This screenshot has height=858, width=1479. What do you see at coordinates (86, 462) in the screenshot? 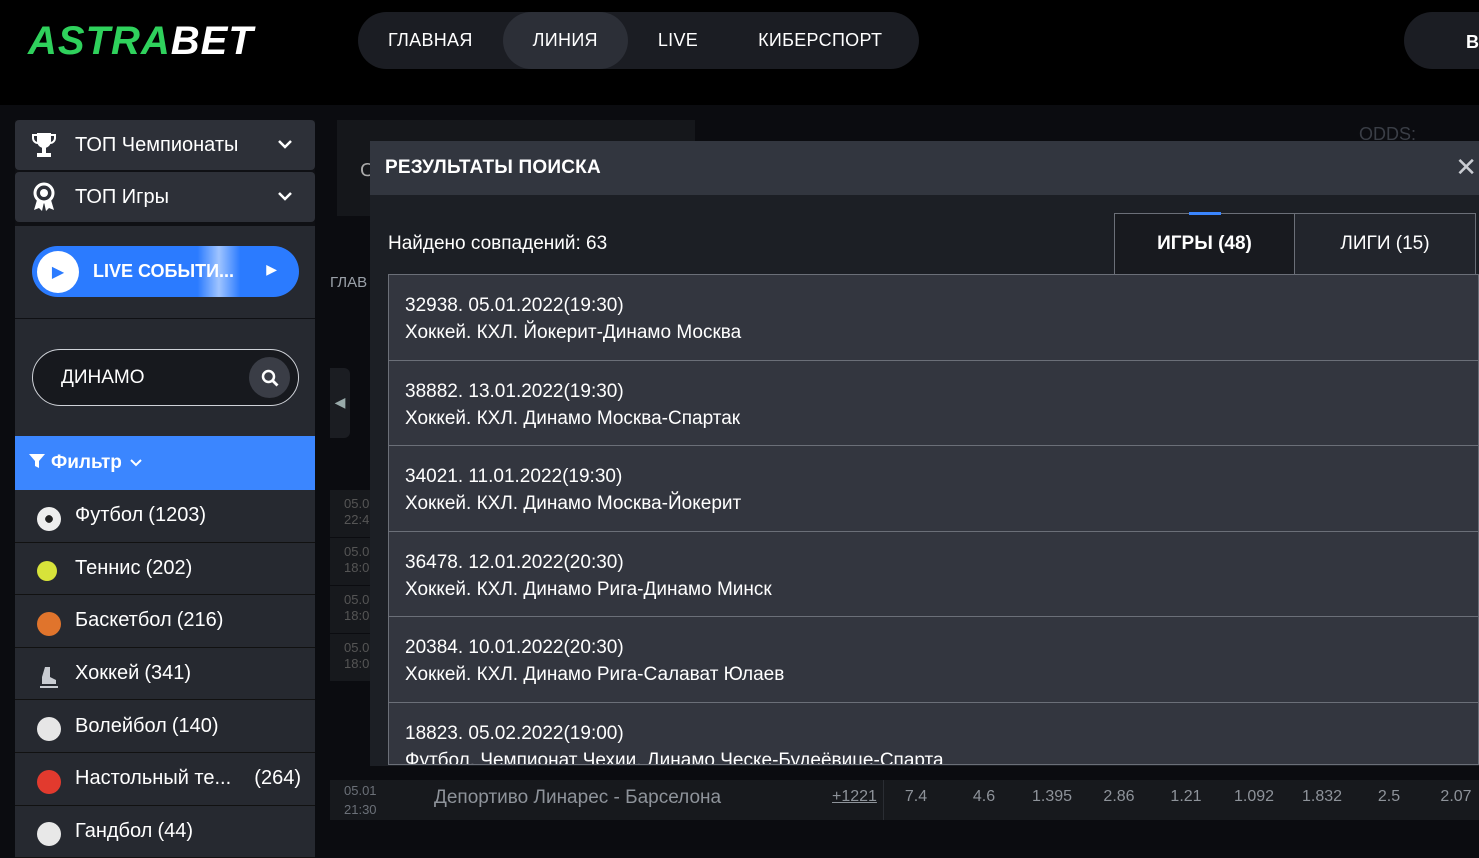
I see `filter-label: Фильтр` at bounding box center [86, 462].